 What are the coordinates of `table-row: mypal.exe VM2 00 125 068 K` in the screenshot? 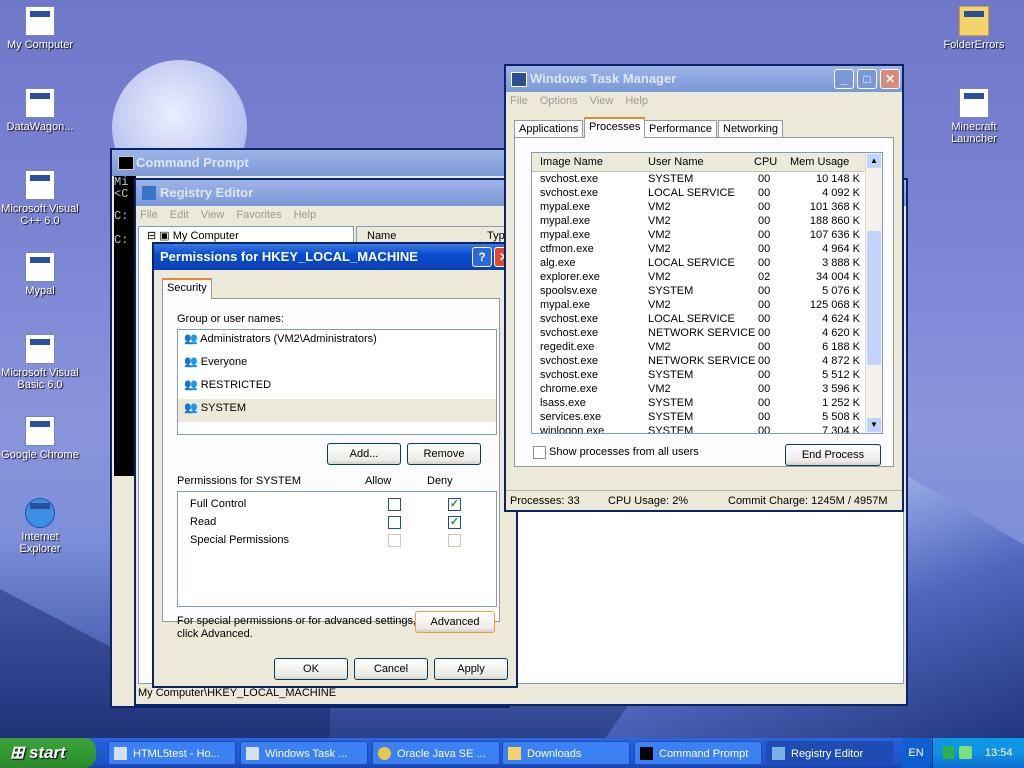 It's located at (707, 305).